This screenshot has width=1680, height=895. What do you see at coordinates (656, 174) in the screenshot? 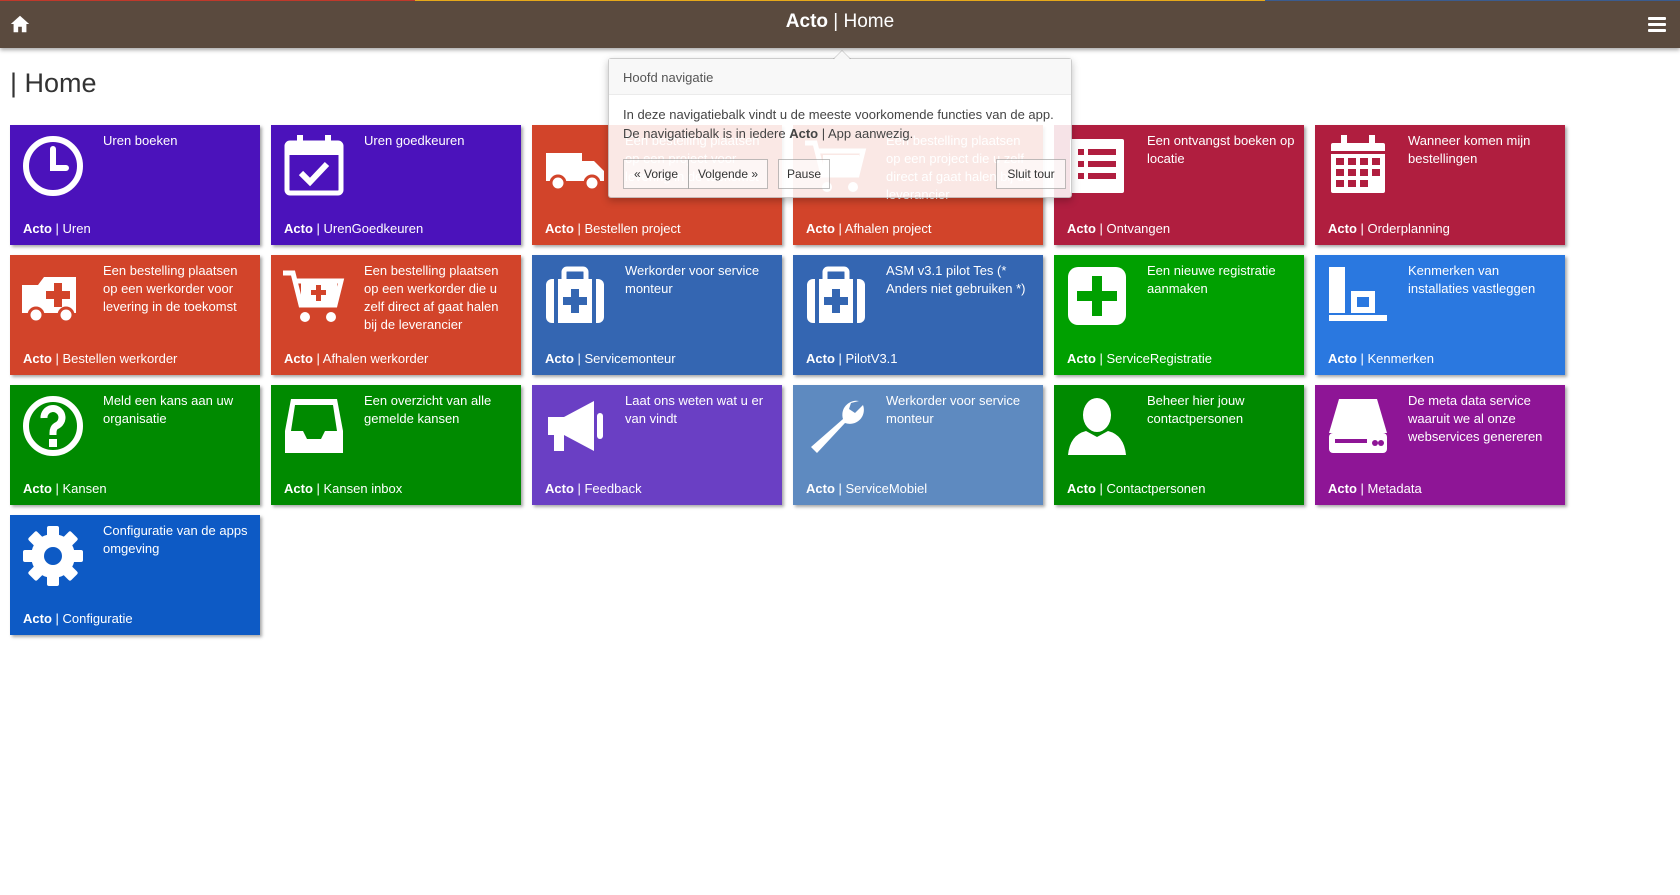
I see `tour-prev-button: « Vorige` at bounding box center [656, 174].